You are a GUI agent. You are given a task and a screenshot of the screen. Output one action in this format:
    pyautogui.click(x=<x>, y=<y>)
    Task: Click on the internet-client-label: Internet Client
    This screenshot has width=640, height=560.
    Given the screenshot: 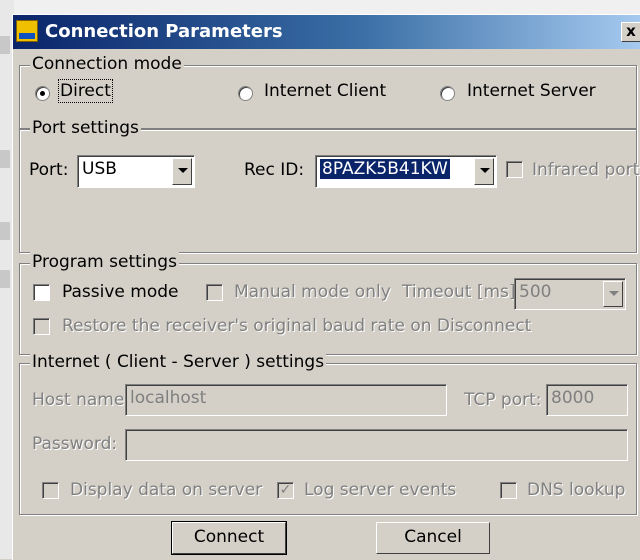 What is the action you would take?
    pyautogui.click(x=325, y=91)
    